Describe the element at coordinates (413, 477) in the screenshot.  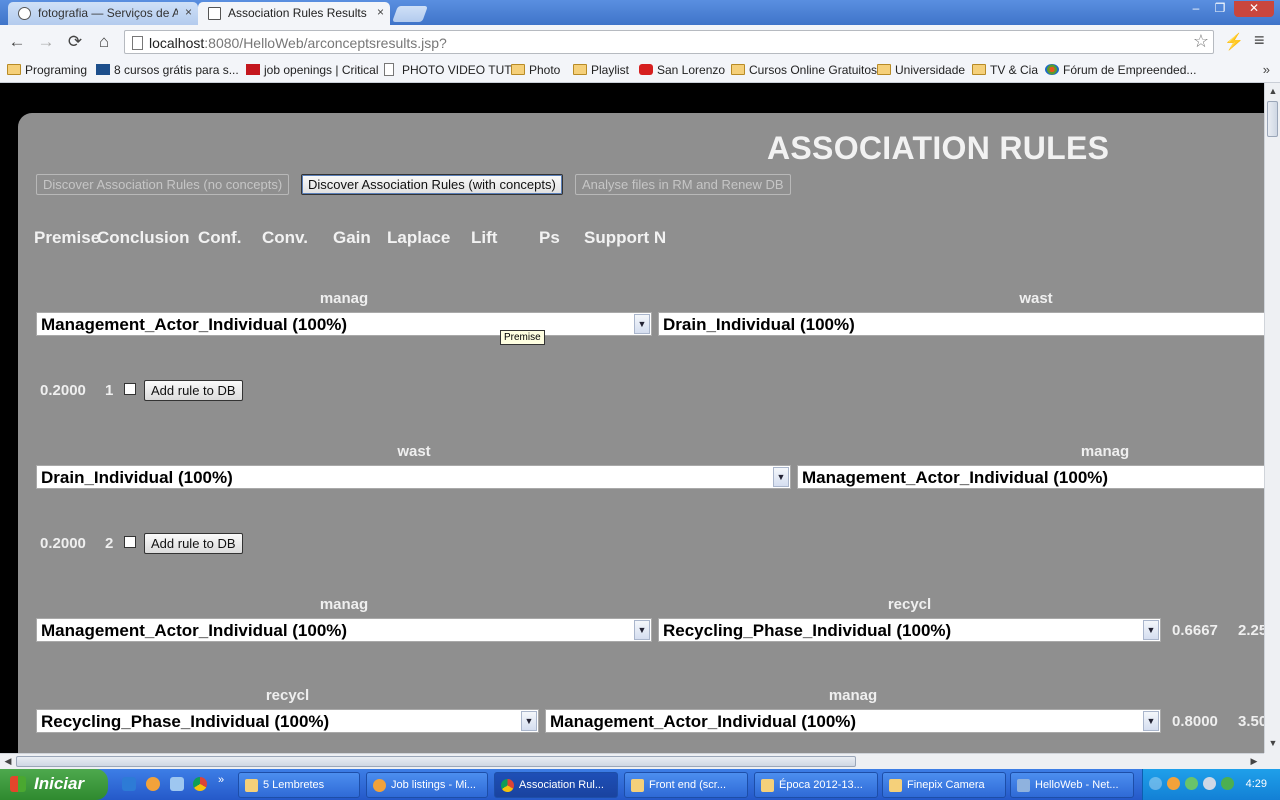
I see `premise-select: Drain_Individual (100%) ▼` at that location.